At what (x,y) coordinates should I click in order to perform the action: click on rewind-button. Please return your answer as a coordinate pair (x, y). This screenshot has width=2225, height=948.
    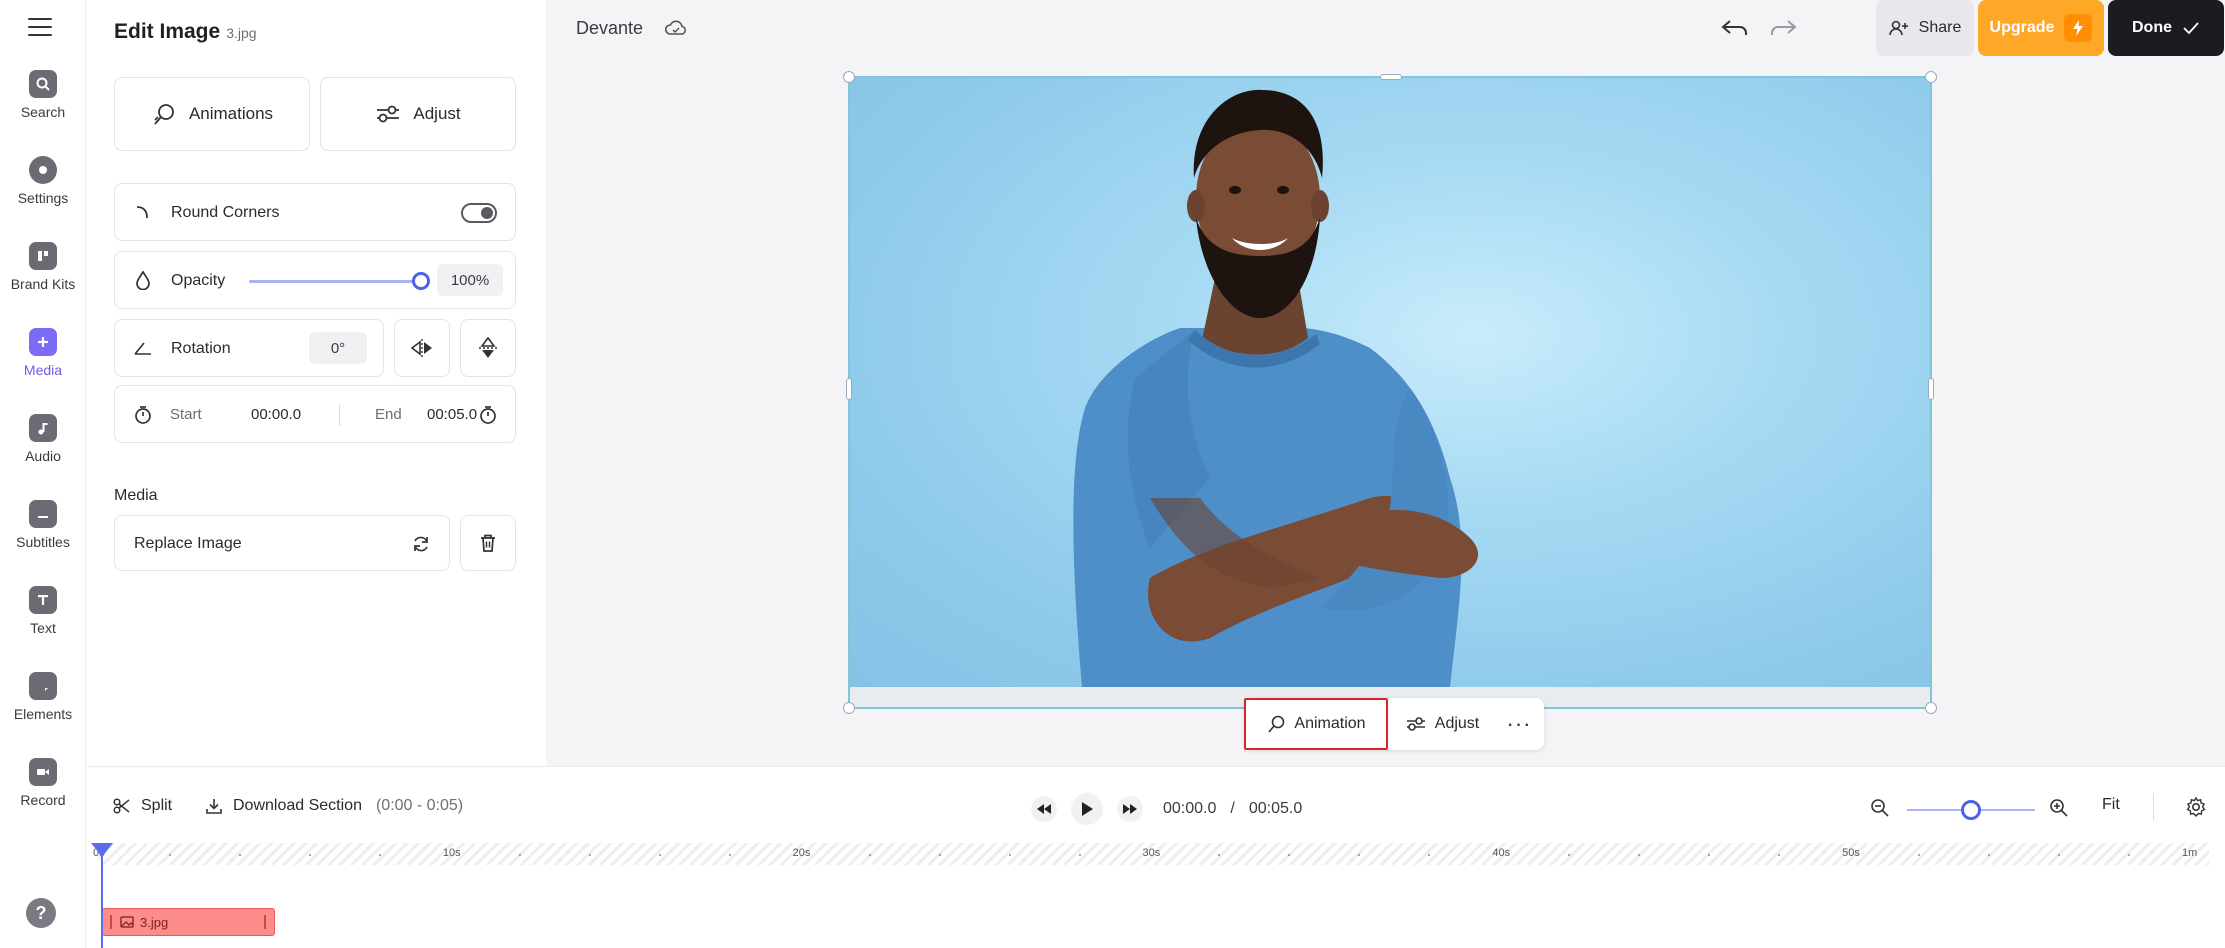
    Looking at the image, I should click on (1044, 809).